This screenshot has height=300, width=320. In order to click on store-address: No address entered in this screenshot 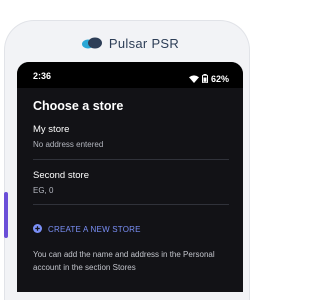, I will do `click(68, 144)`.